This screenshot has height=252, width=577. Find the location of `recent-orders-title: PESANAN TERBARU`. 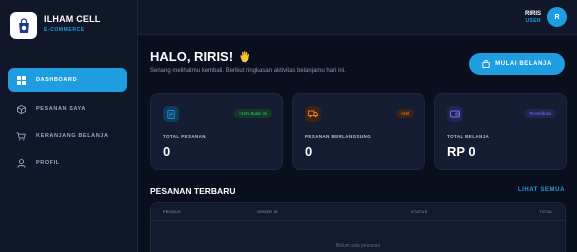

recent-orders-title: PESANAN TERBARU is located at coordinates (193, 191).